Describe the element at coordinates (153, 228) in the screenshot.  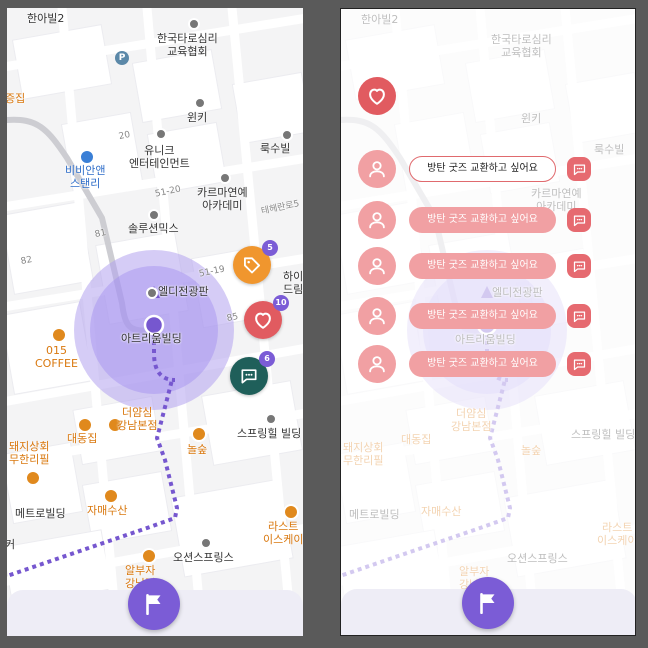
I see `map-label-solution: 솔루션믹스` at that location.